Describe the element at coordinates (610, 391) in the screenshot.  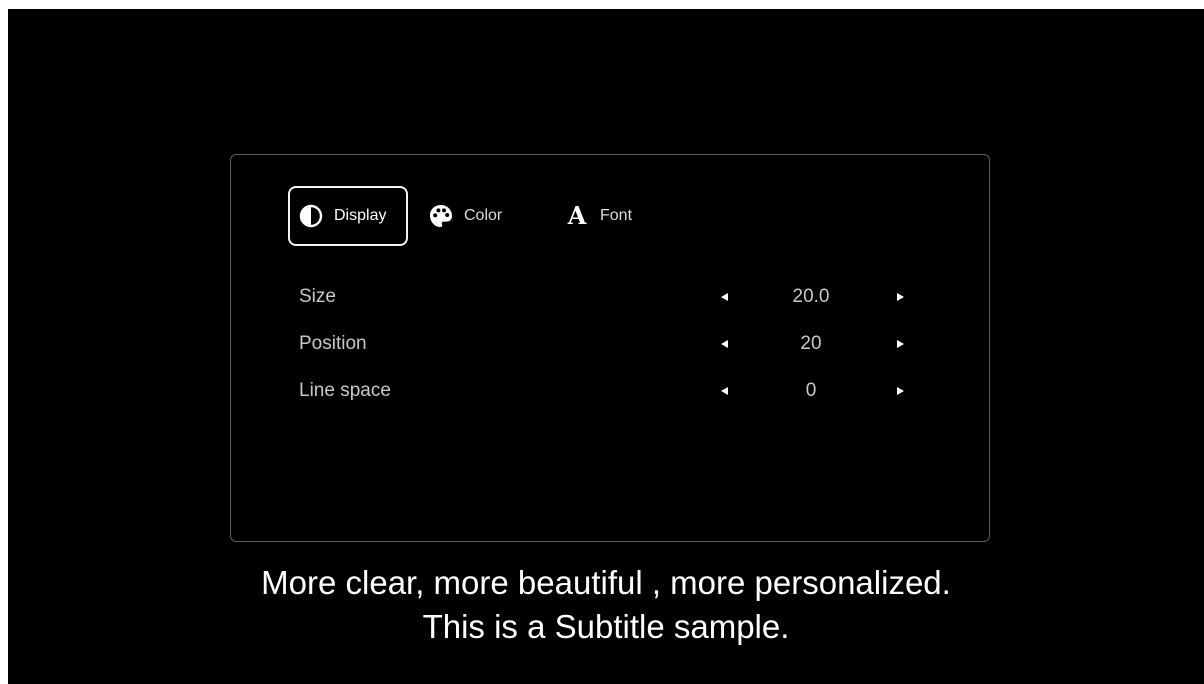
I see `setting-row-line-space: Line space 0` at that location.